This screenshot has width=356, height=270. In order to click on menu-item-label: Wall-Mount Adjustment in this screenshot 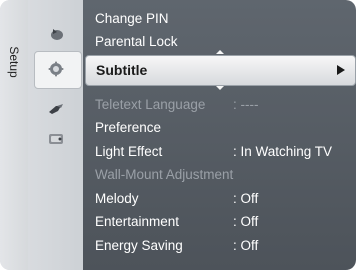, I will do `click(164, 174)`.